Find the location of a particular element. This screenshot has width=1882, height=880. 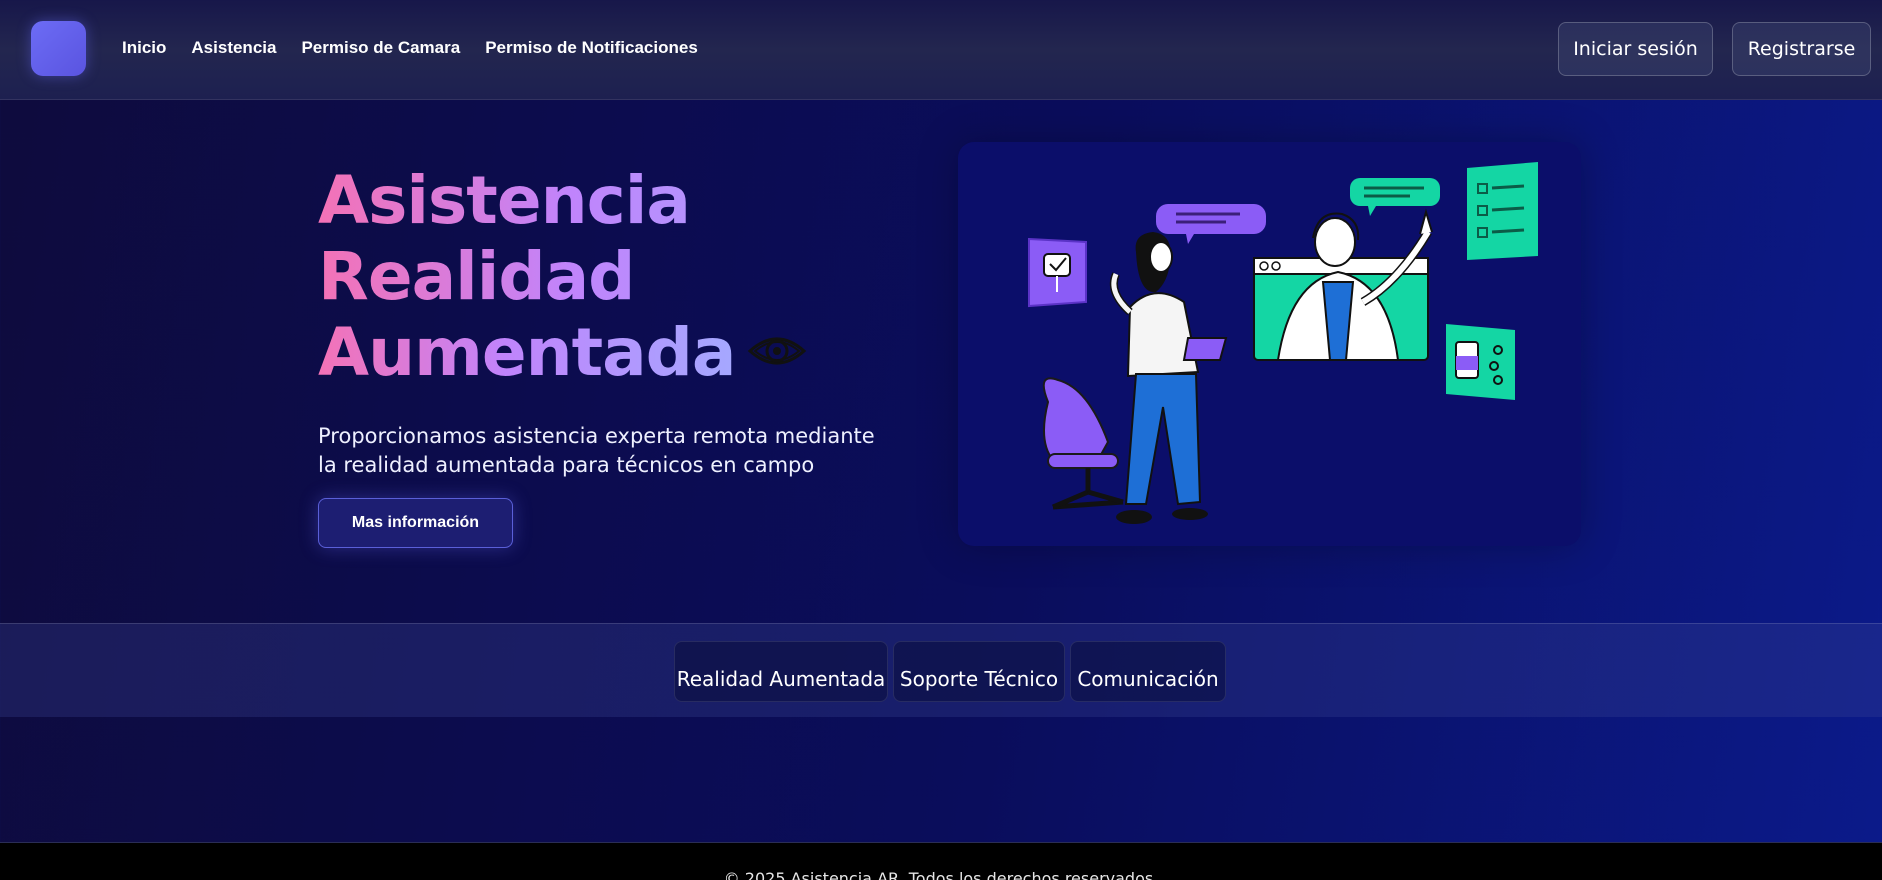

checklist-icon is located at coordinates (1502, 211).